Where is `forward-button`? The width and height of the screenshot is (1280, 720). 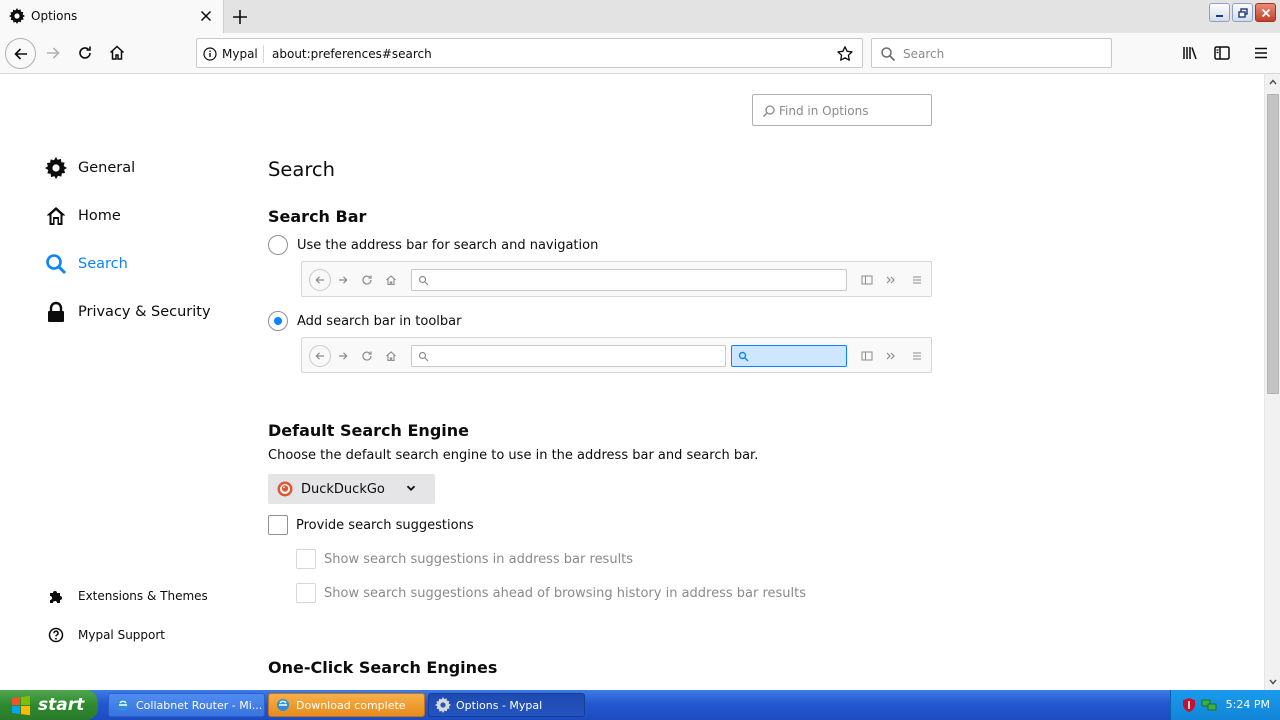 forward-button is located at coordinates (53, 53).